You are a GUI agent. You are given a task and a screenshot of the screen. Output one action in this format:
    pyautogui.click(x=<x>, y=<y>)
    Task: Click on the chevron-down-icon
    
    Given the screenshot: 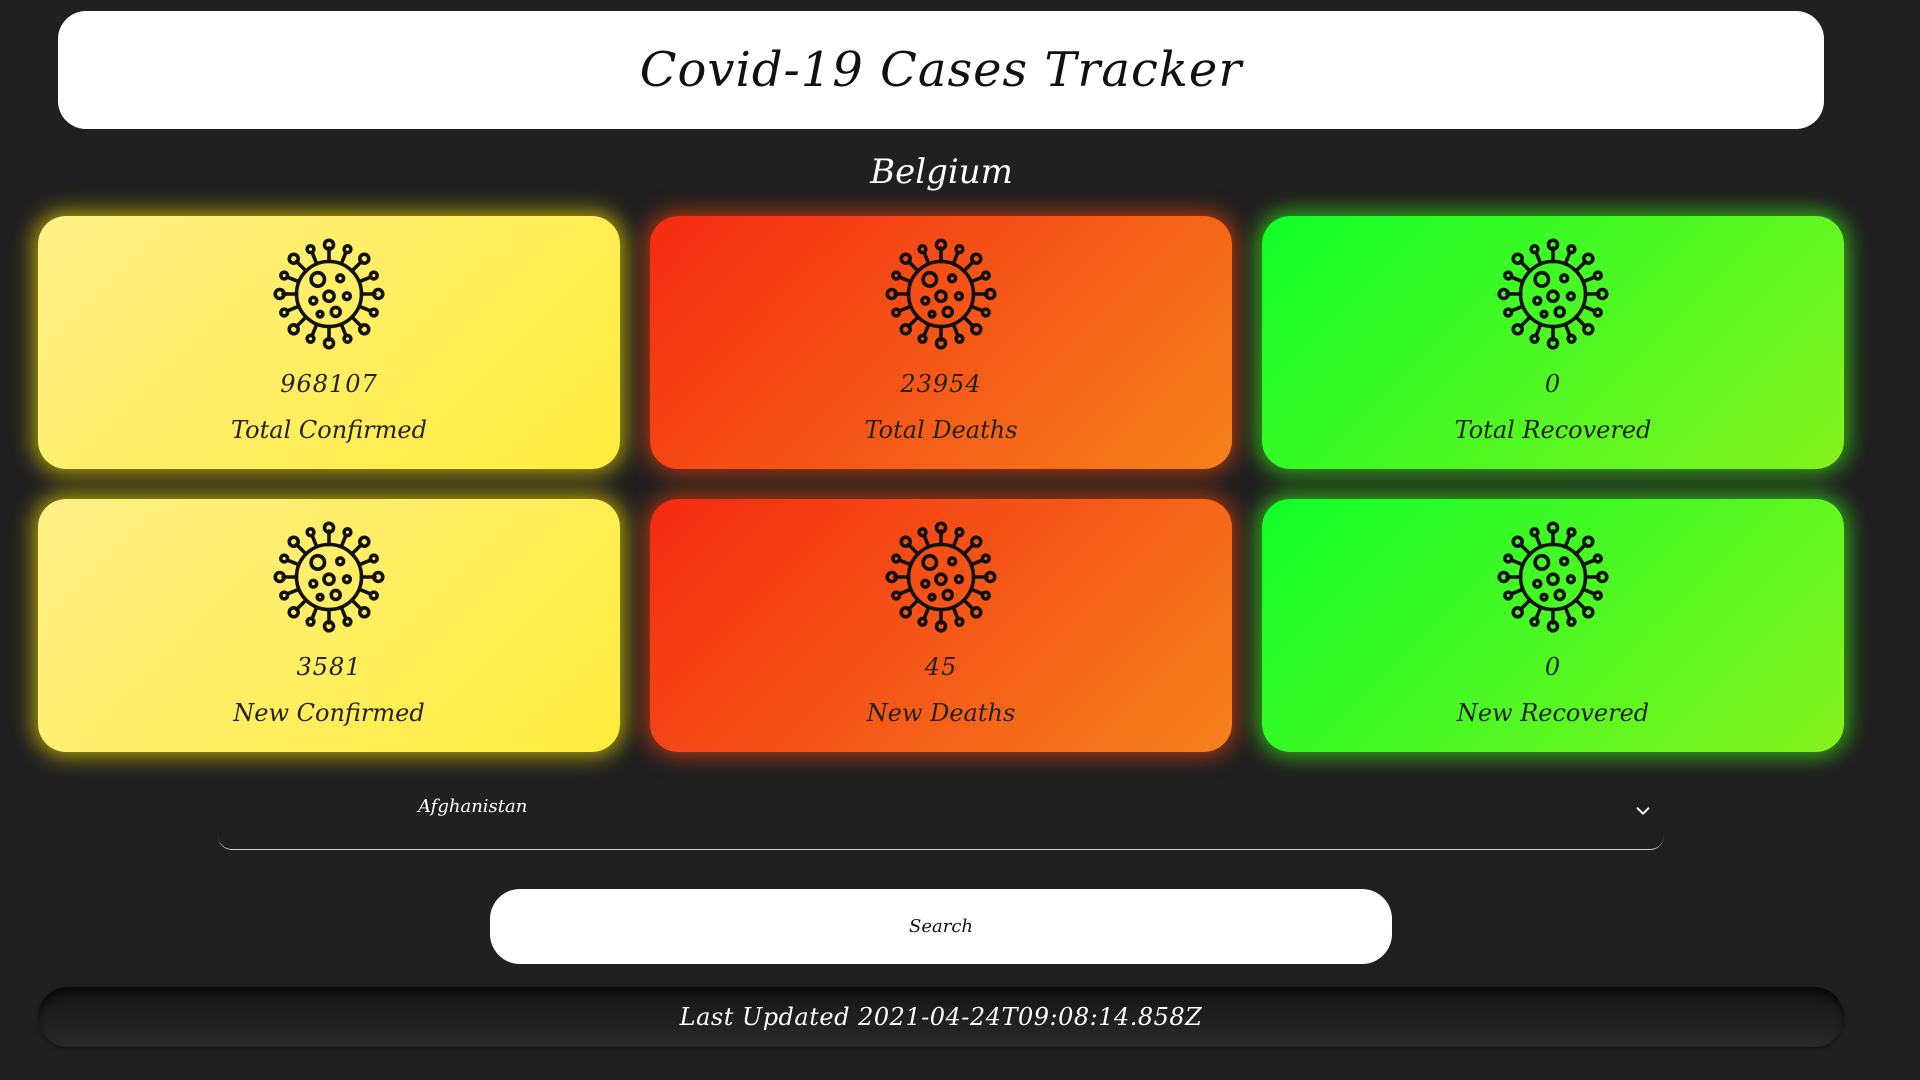 What is the action you would take?
    pyautogui.click(x=1643, y=811)
    